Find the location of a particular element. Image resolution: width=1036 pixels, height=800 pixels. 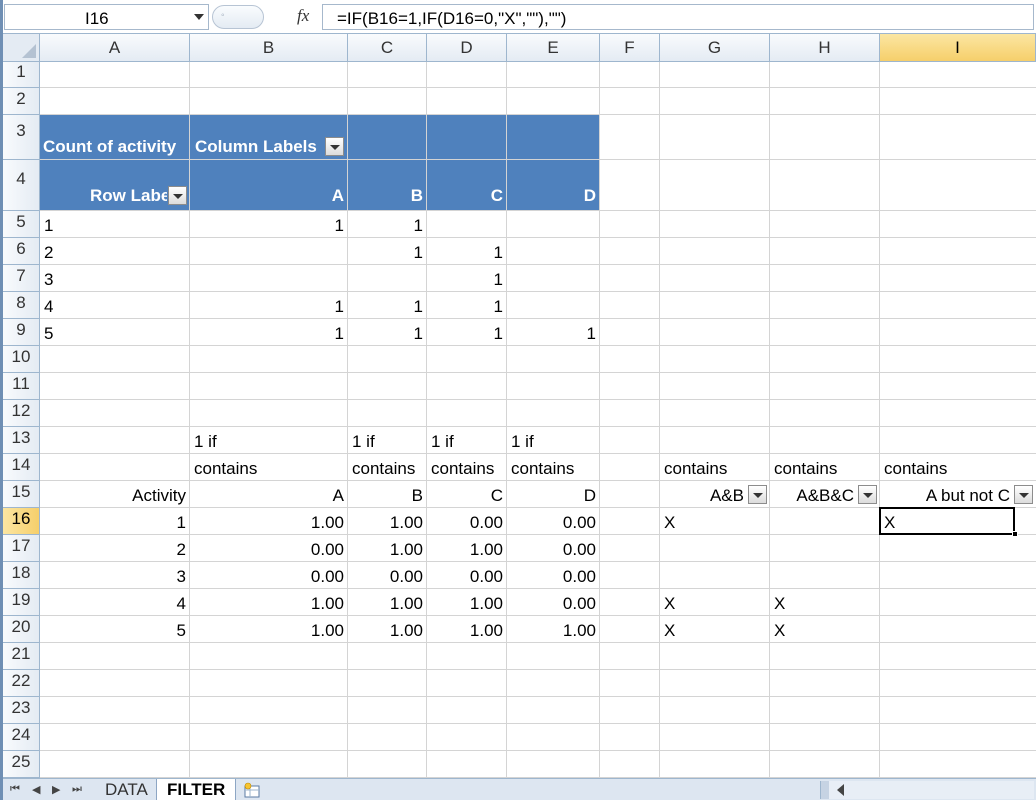

column-header-c: C is located at coordinates (387, 48).